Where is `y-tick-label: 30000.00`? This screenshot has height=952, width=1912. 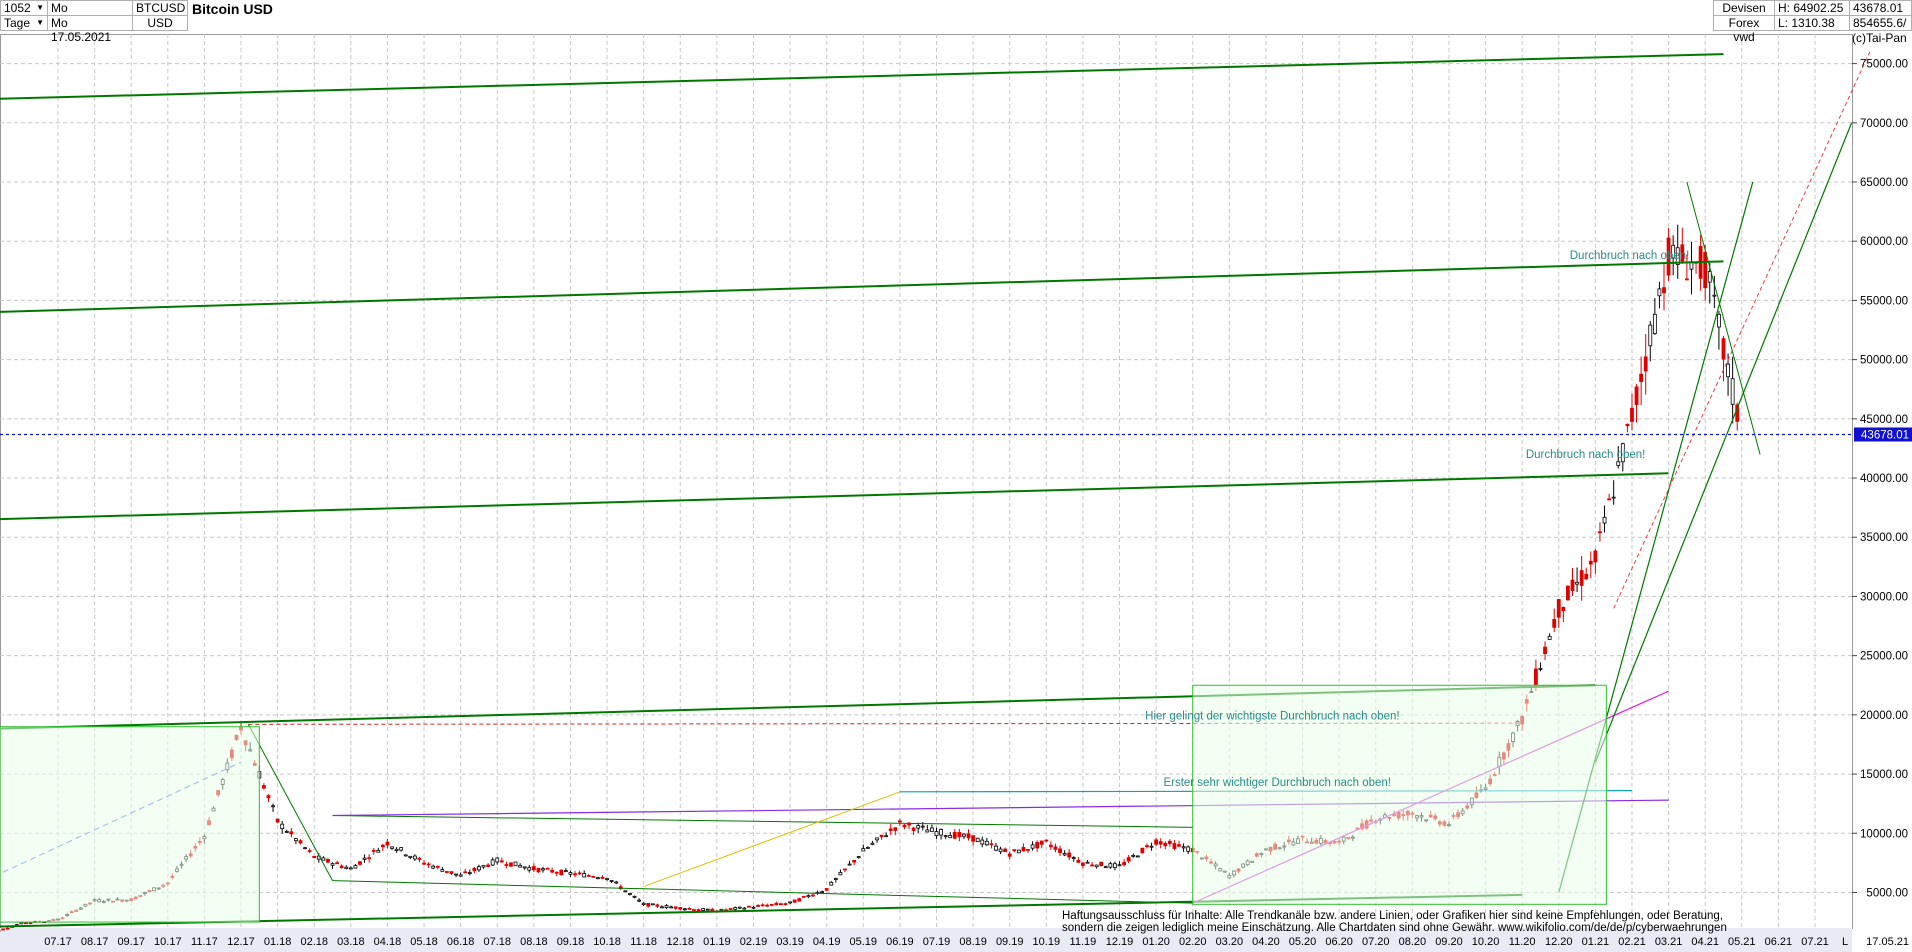
y-tick-label: 30000.00 is located at coordinates (1884, 597).